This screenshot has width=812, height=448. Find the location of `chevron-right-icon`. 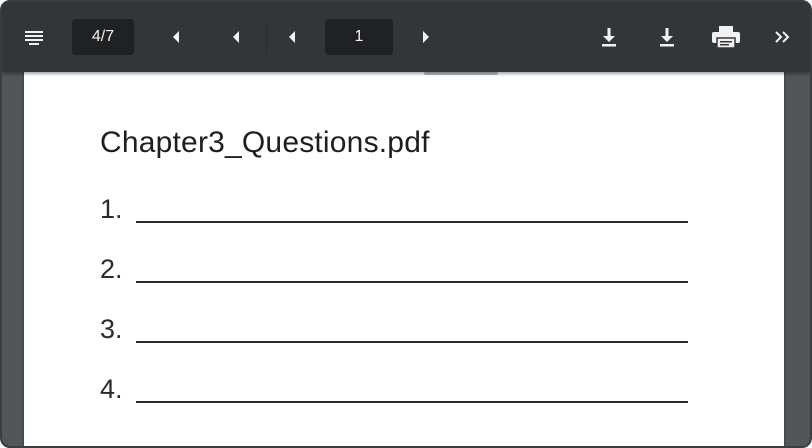

chevron-right-icon is located at coordinates (426, 37).